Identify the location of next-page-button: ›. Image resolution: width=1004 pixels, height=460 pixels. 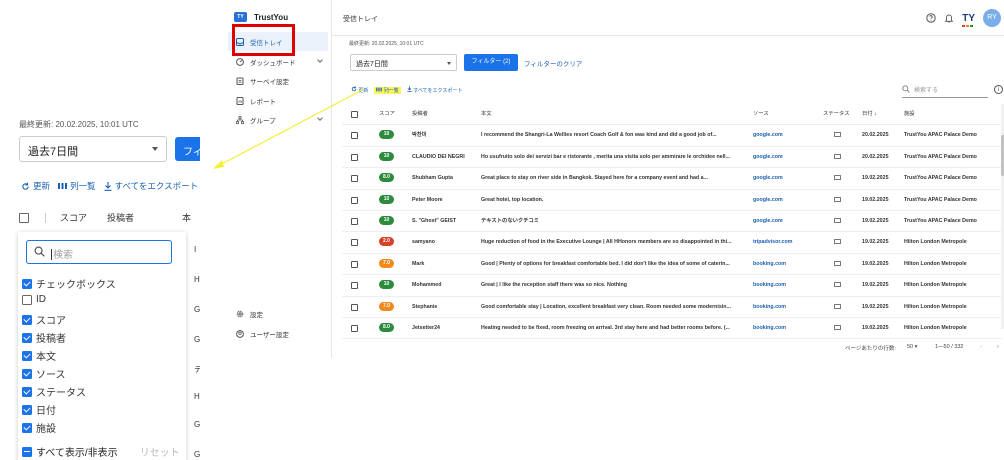
(998, 347).